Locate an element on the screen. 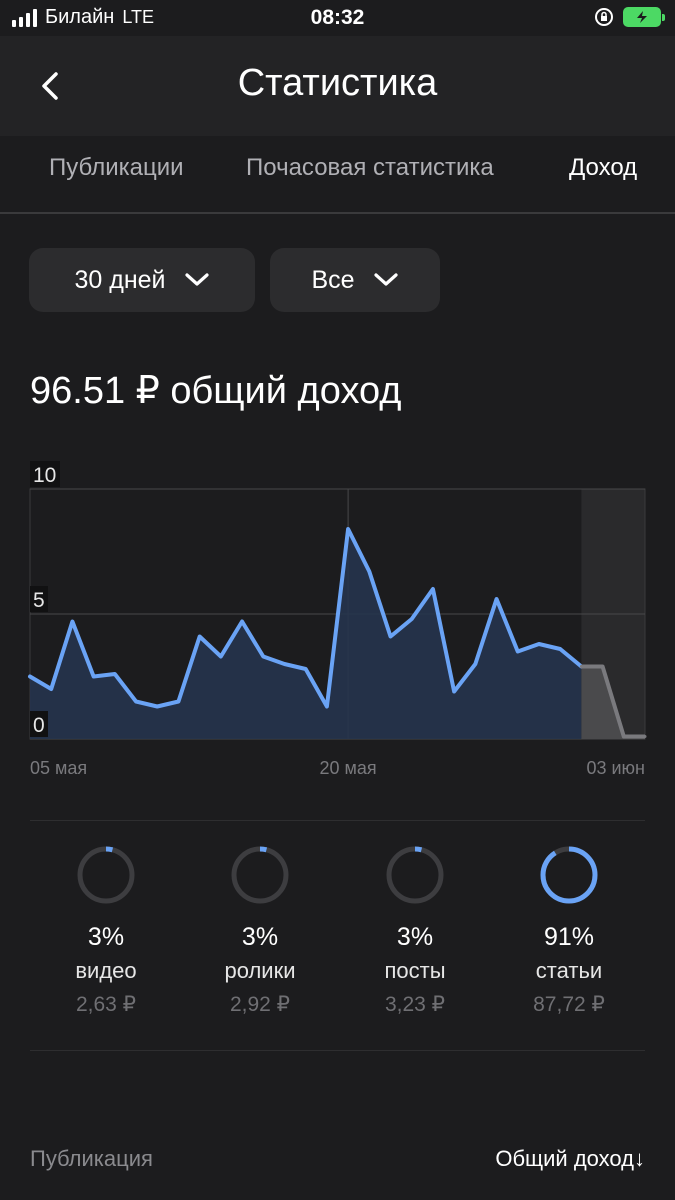  status-right is located at coordinates (629, 17).